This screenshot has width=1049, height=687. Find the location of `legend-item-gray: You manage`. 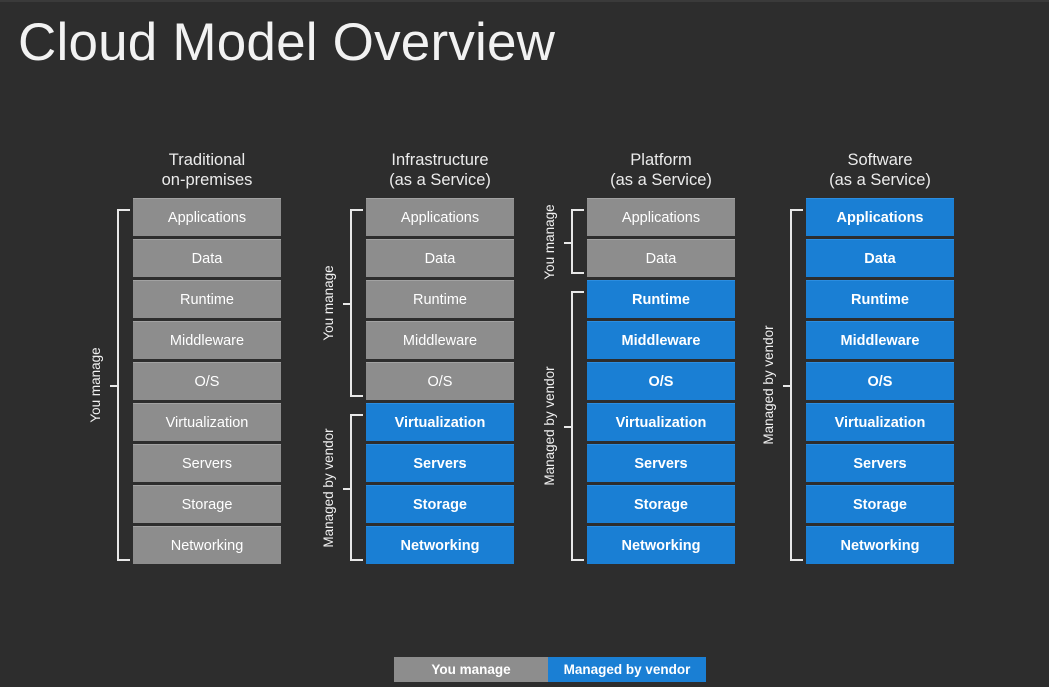

legend-item-gray: You manage is located at coordinates (471, 669).